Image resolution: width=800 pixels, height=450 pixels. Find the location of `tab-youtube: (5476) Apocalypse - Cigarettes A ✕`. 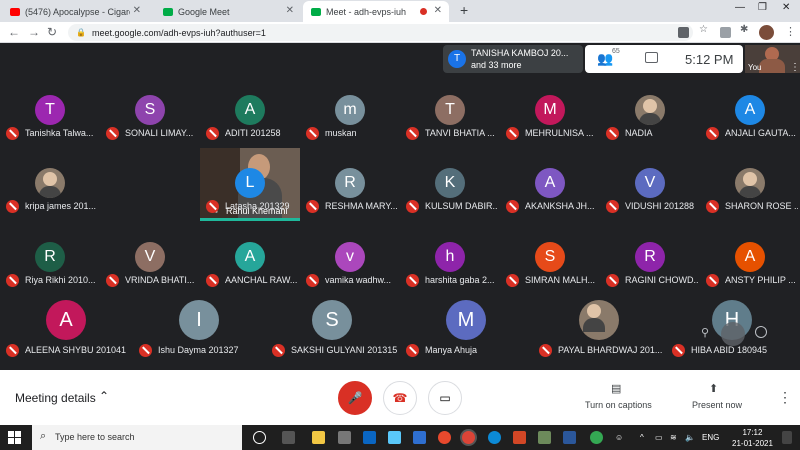

tab-youtube: (5476) Apocalypse - Cigarettes A ✕ is located at coordinates (75, 11).